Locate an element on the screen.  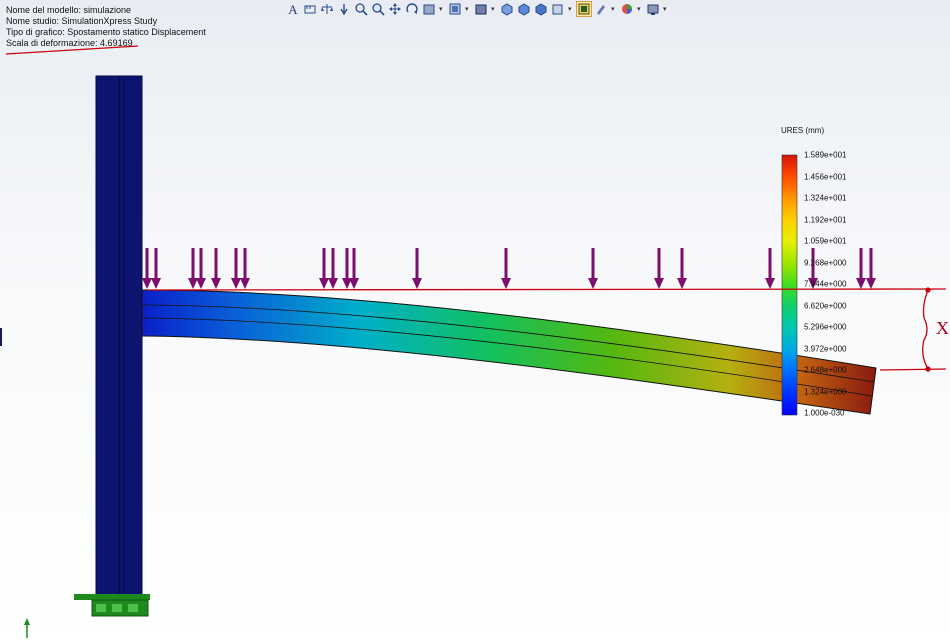
svg-text: A is located at coordinates (293, 9).